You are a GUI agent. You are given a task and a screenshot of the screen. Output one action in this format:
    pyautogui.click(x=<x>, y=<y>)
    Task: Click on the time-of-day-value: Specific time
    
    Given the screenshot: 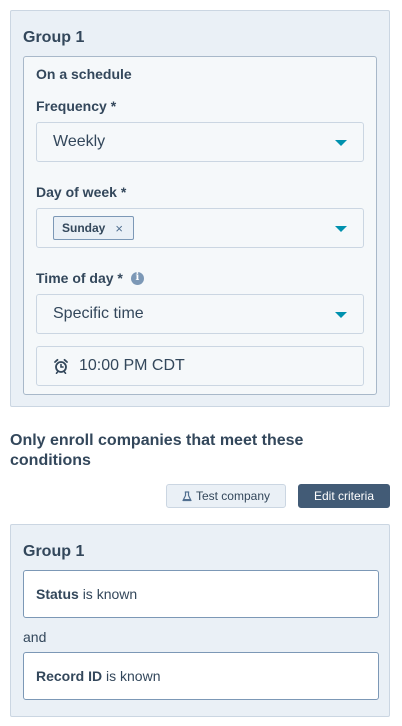 What is the action you would take?
    pyautogui.click(x=98, y=313)
    